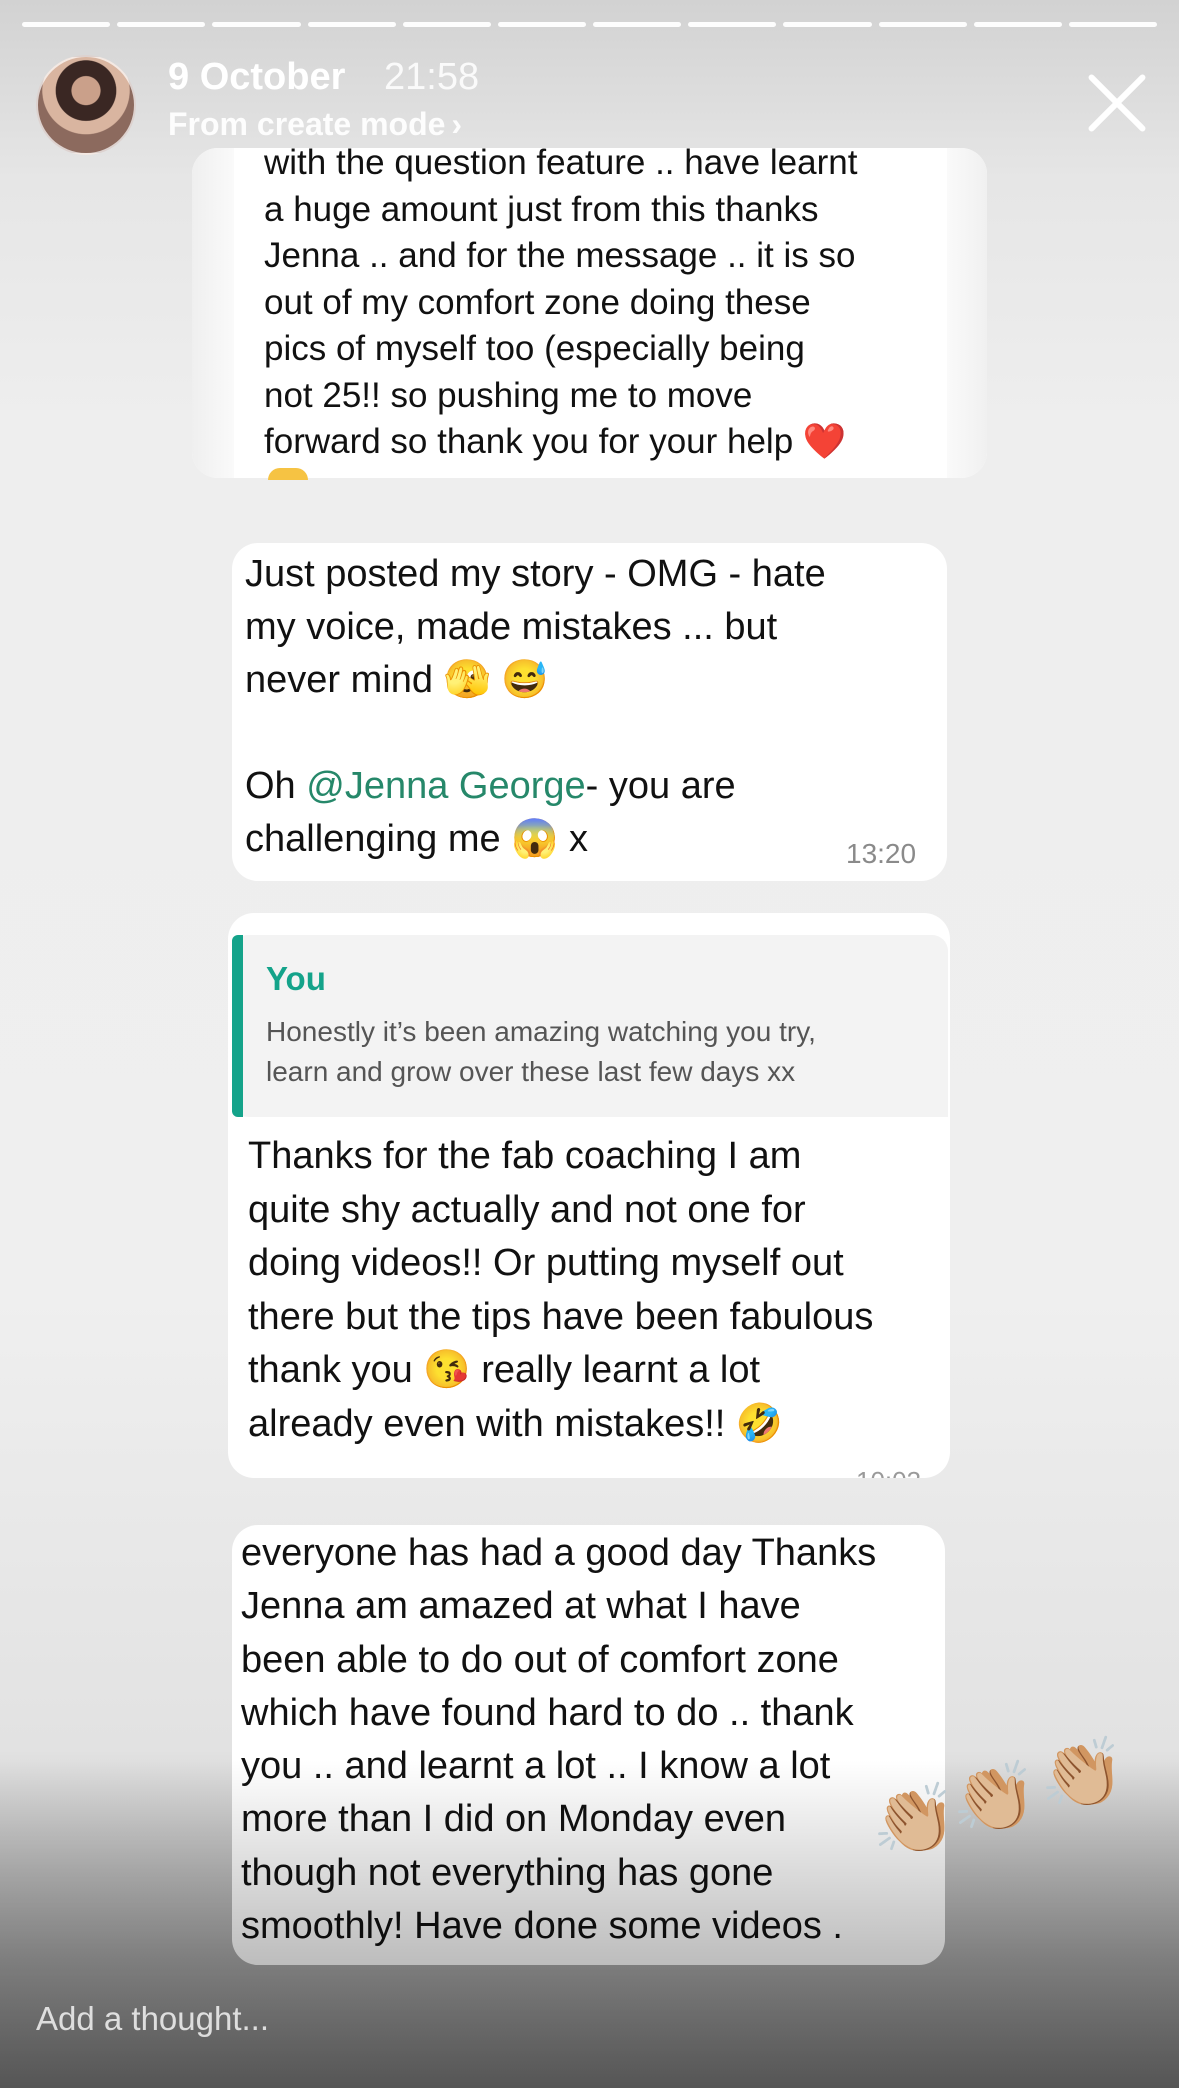  I want to click on avatar, so click(86, 105).